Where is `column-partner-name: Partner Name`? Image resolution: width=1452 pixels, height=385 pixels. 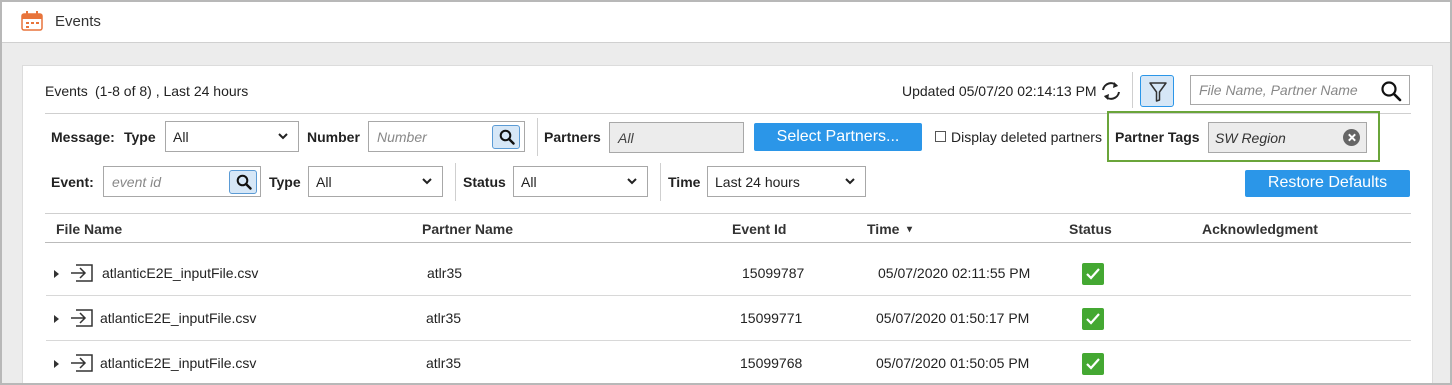 column-partner-name: Partner Name is located at coordinates (467, 229).